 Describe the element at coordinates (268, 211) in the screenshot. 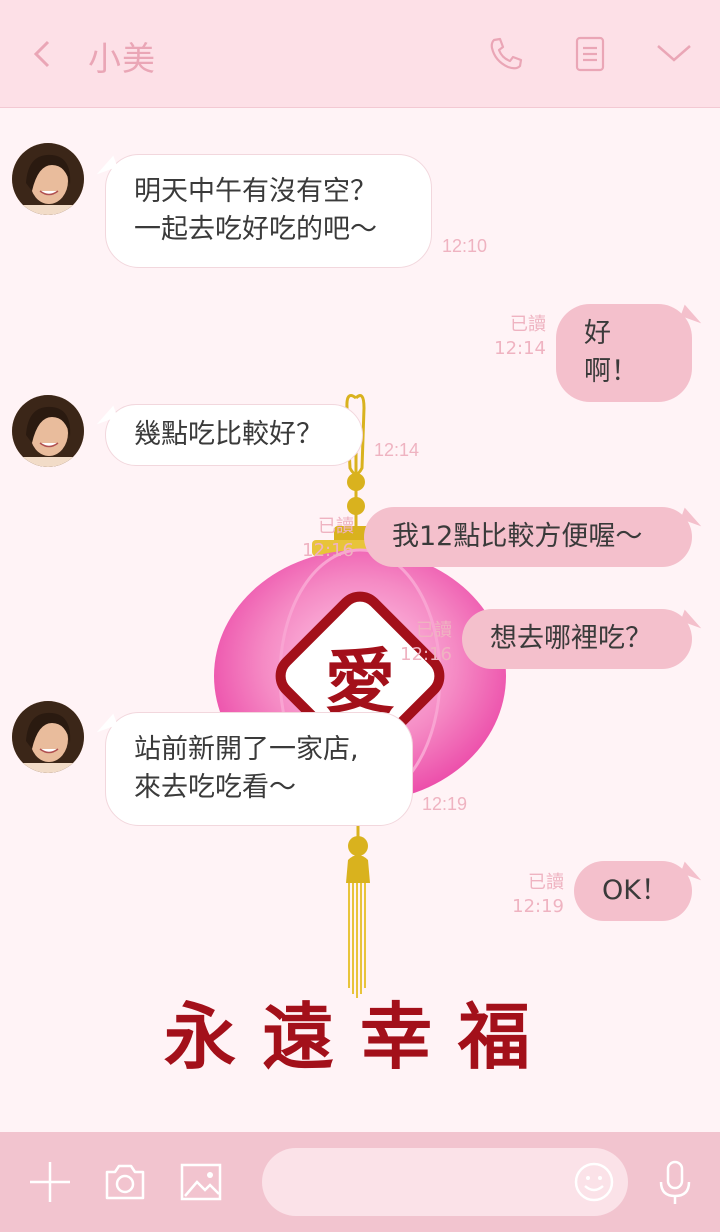

I see `message-bubble-received: 明天中午有沒有空？ 一起去吃好吃的吧～` at that location.